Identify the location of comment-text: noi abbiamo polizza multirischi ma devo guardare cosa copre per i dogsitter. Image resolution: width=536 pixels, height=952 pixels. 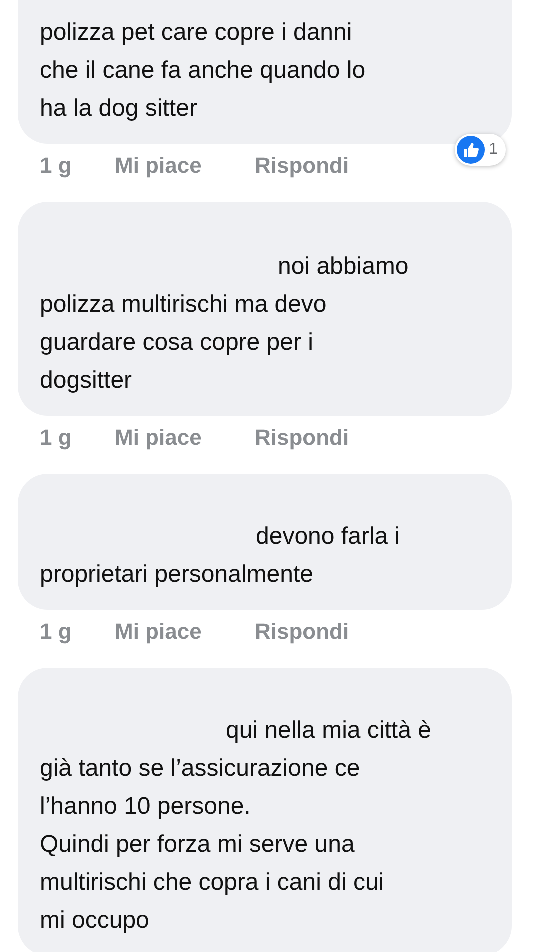
(225, 324).